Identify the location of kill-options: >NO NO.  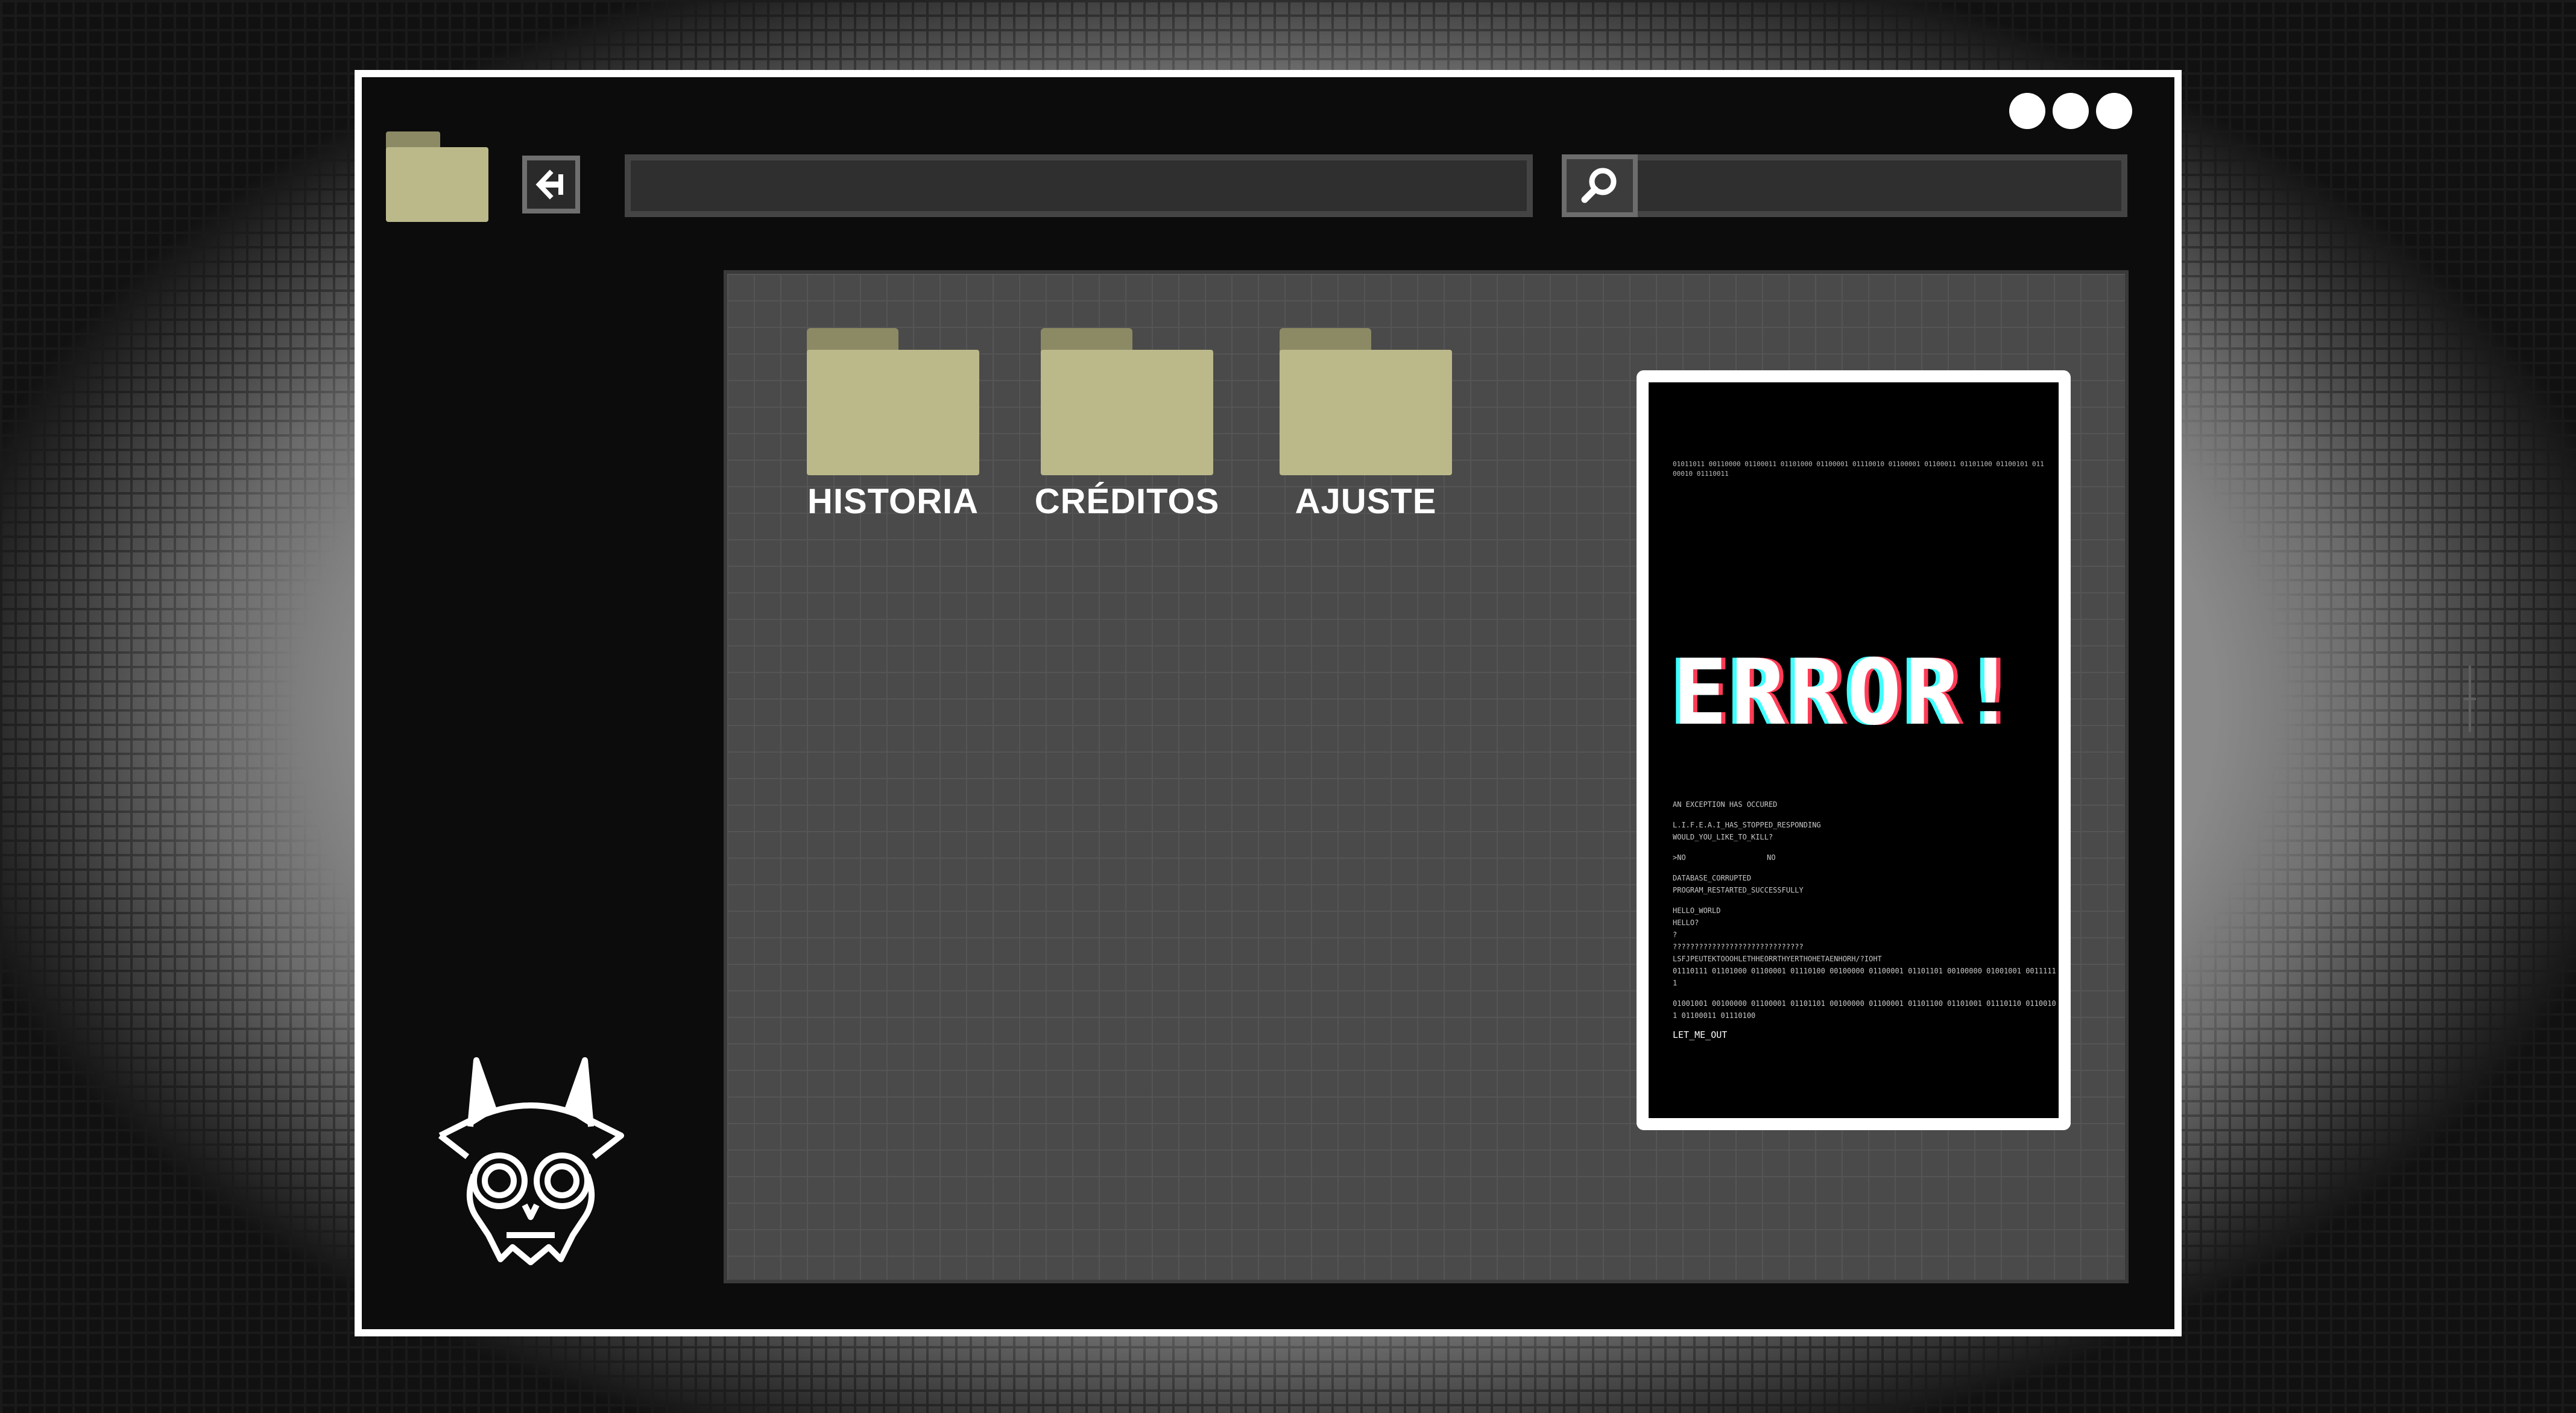
(1866, 858).